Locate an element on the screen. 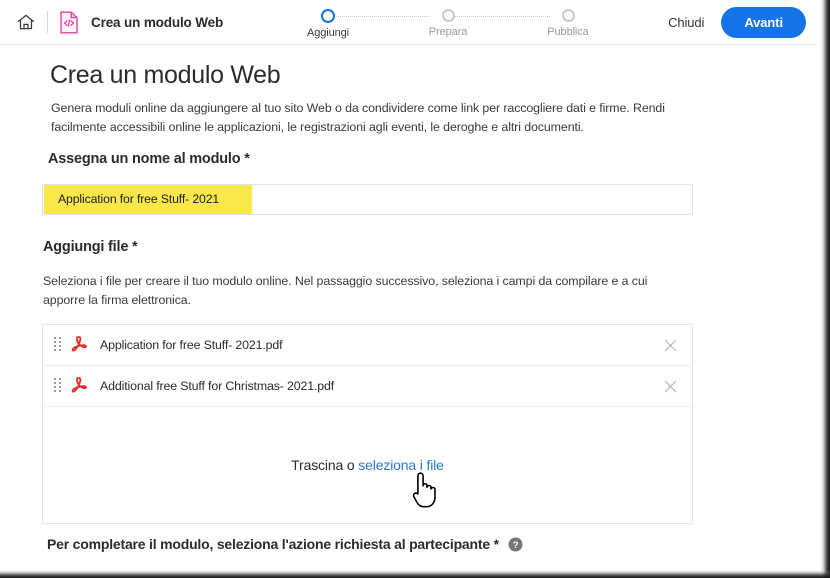 This screenshot has width=830, height=578. step-prepara: Prepara is located at coordinates (448, 21).